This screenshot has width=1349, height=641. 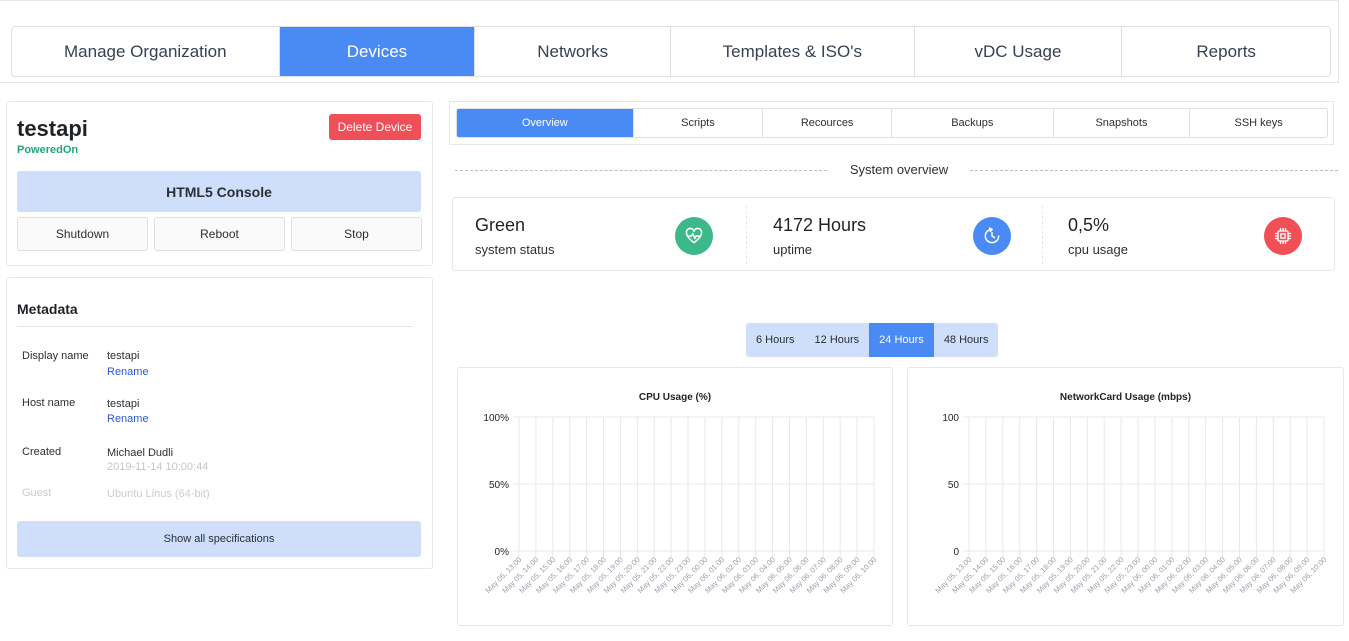 What do you see at coordinates (502, 552) in the screenshot?
I see `y-tick-label: 0%` at bounding box center [502, 552].